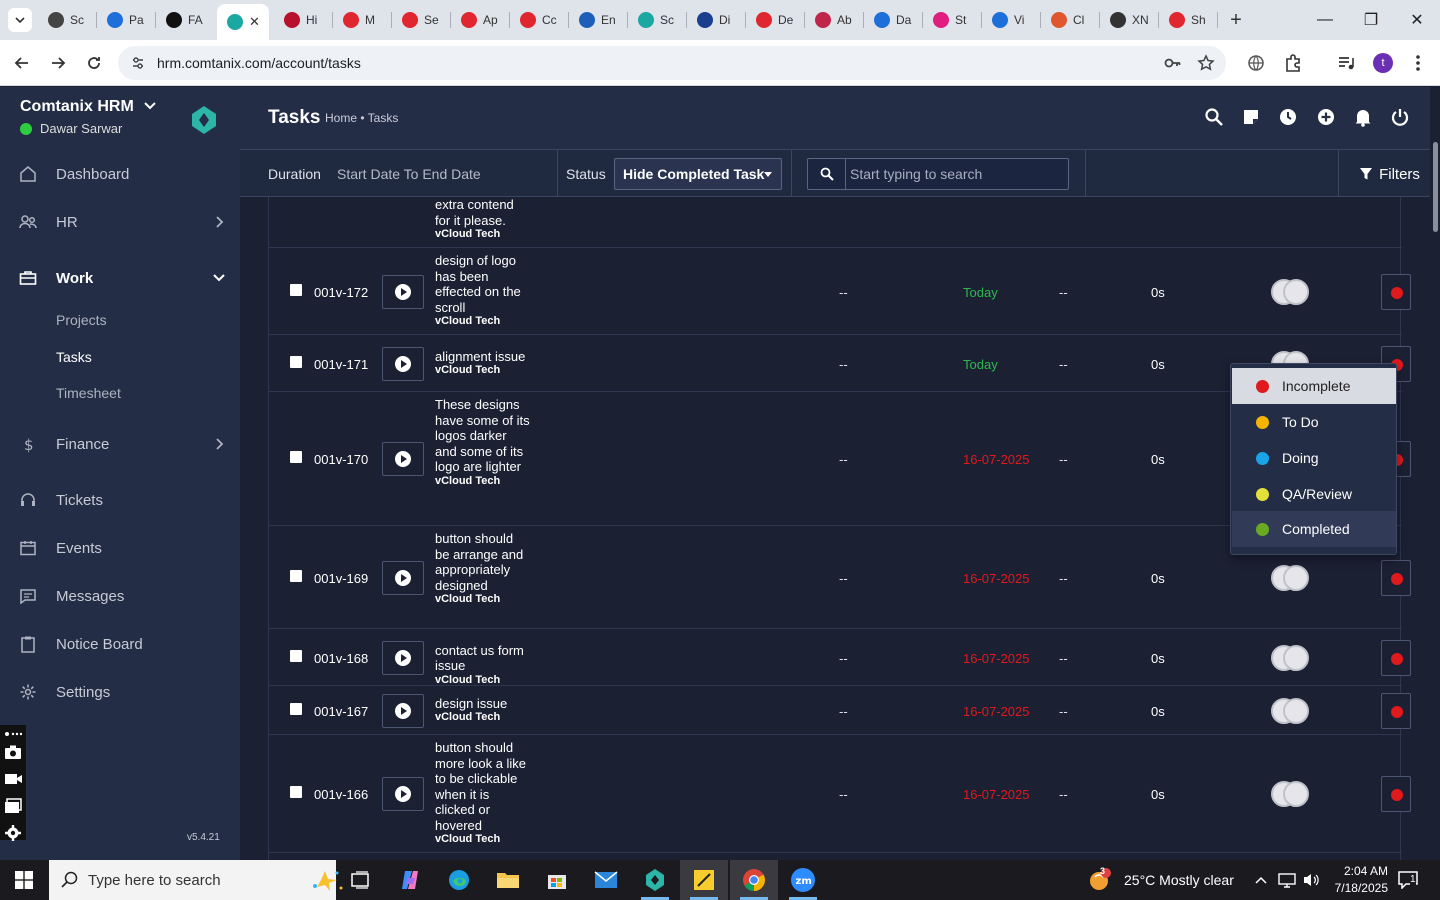  I want to click on taskbar-search: Type here to search, so click(196, 880).